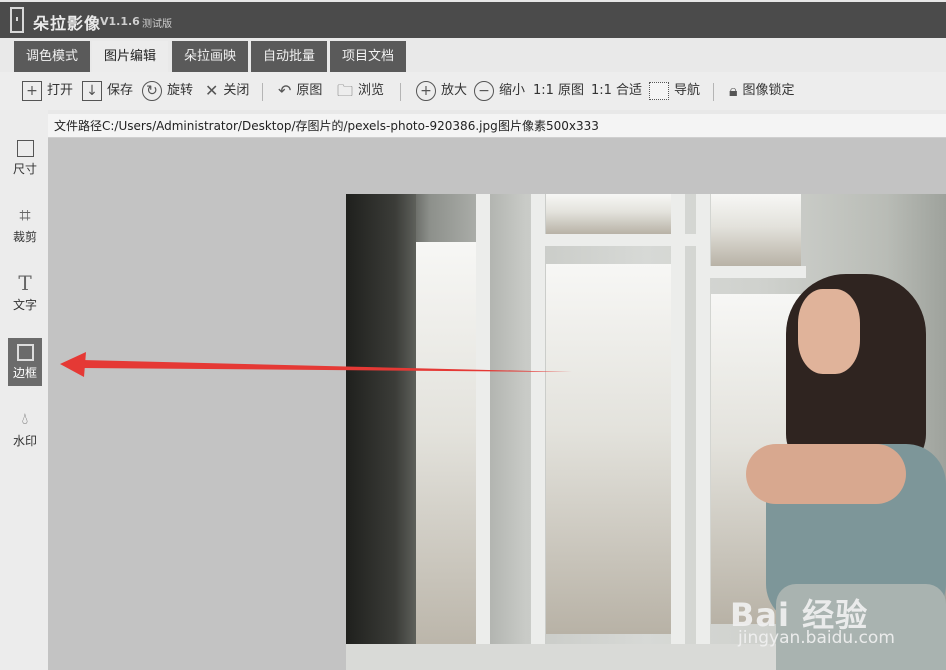 Image resolution: width=946 pixels, height=670 pixels. Describe the element at coordinates (120, 90) in the screenshot. I see `save-label: 保存` at that location.